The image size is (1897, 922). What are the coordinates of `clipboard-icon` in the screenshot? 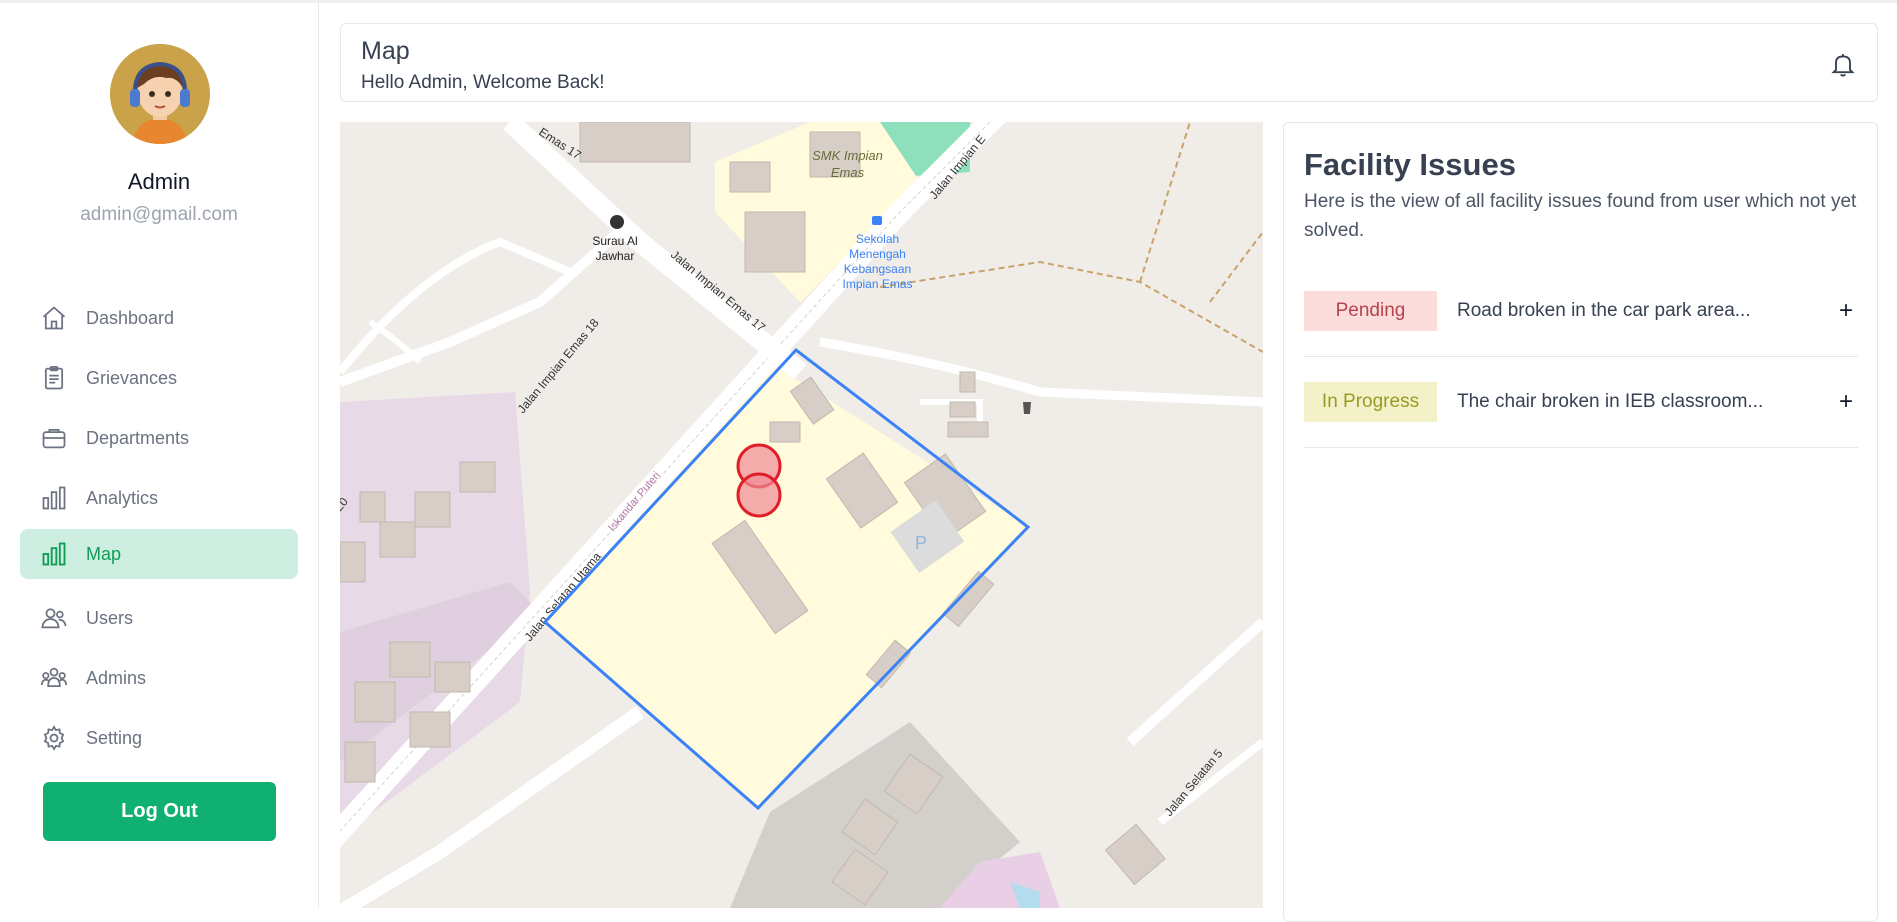 It's located at (54, 378).